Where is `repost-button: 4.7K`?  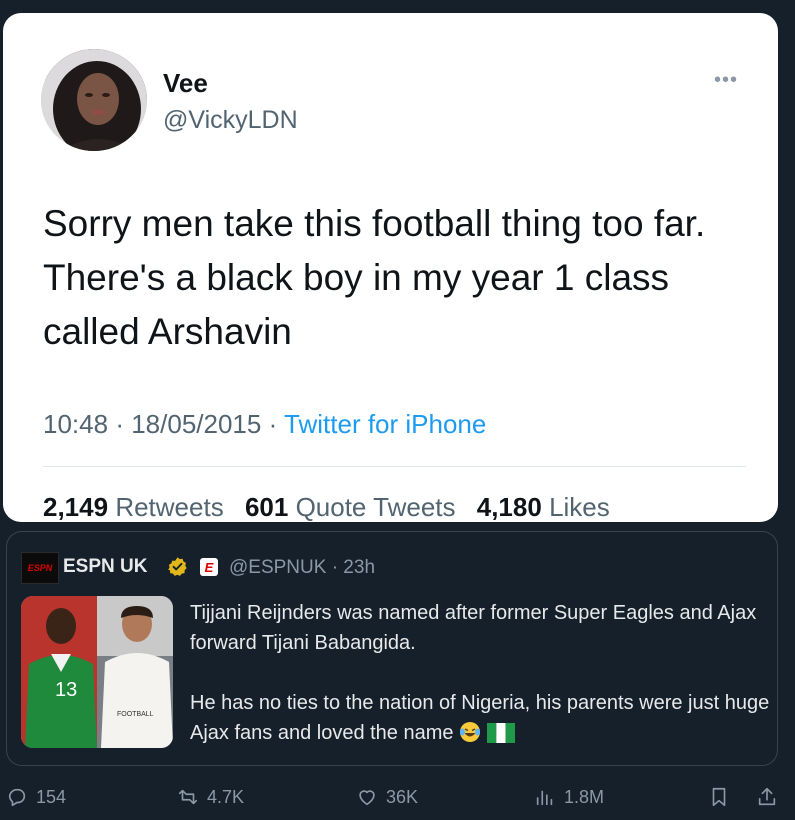 repost-button: 4.7K is located at coordinates (210, 797).